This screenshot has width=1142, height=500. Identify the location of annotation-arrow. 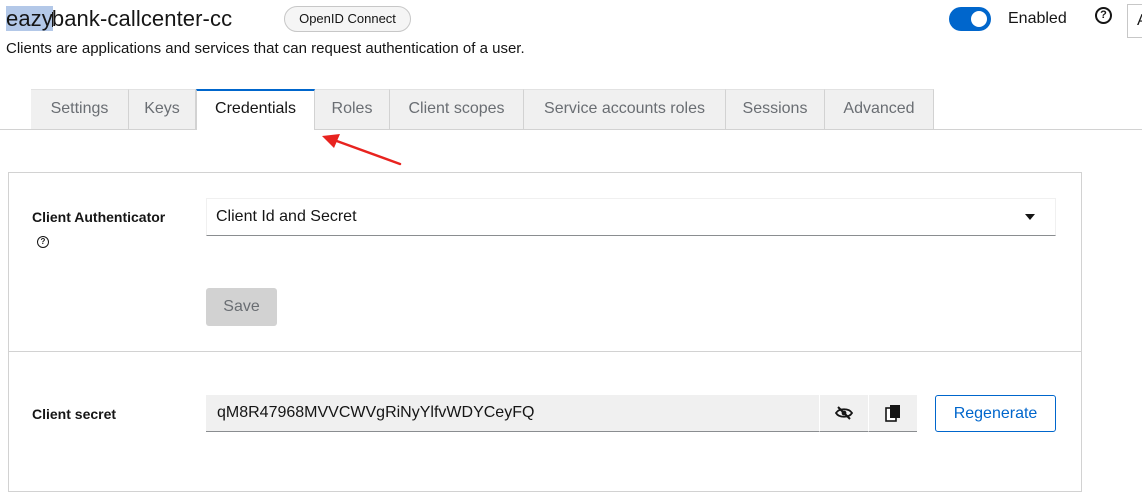
(362, 150).